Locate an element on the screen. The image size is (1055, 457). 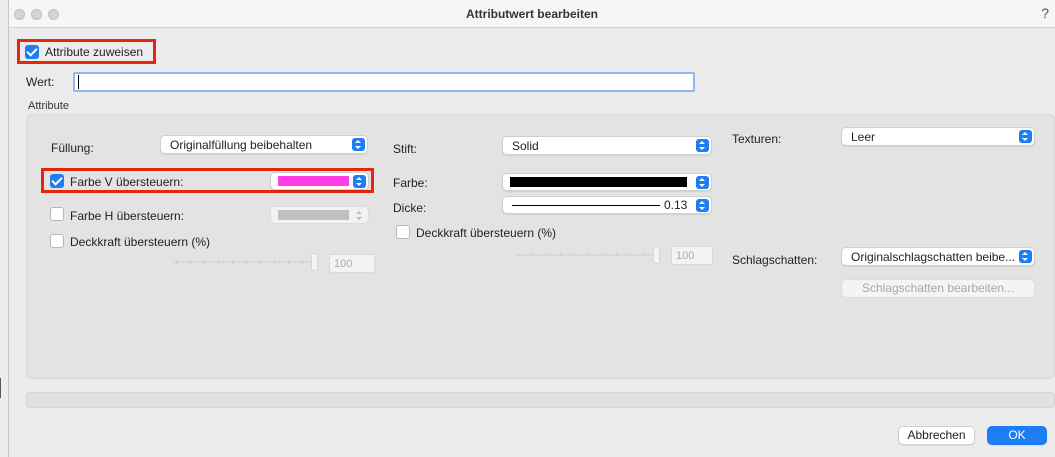
progress-bar is located at coordinates (540, 400).